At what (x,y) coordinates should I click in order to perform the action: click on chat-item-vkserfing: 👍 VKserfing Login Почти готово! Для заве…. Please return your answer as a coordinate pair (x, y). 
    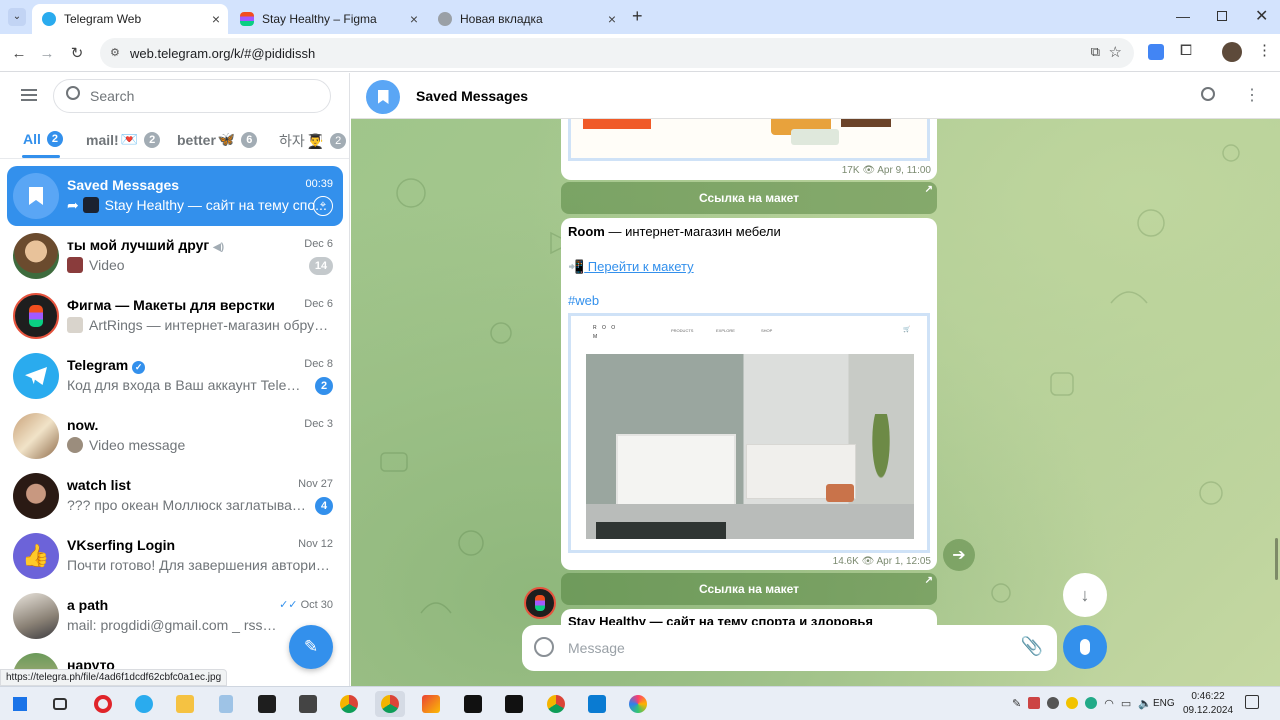
    Looking at the image, I should click on (175, 556).